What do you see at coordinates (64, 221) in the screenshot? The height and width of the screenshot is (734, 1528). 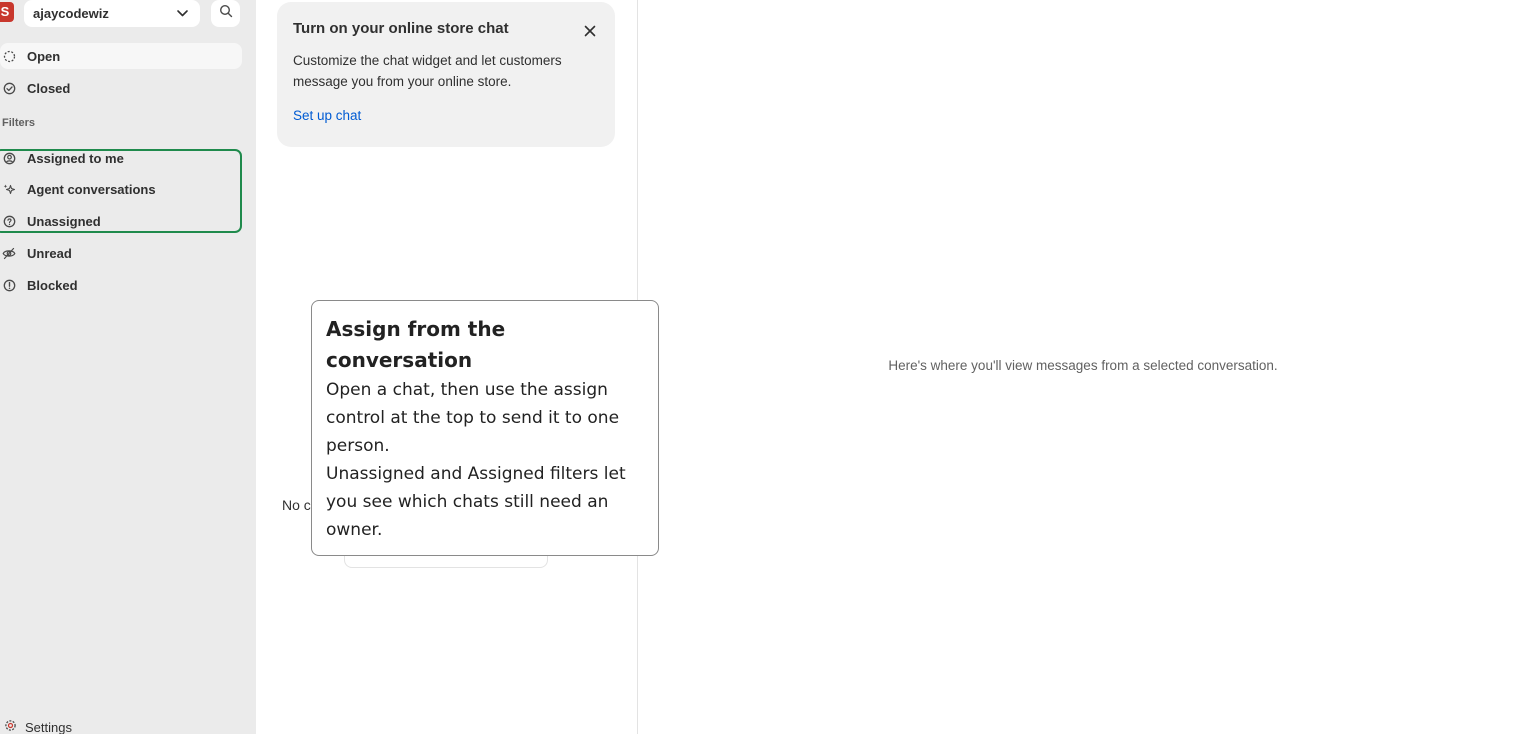 I see `filter-unassigned-label: Unassigned` at bounding box center [64, 221].